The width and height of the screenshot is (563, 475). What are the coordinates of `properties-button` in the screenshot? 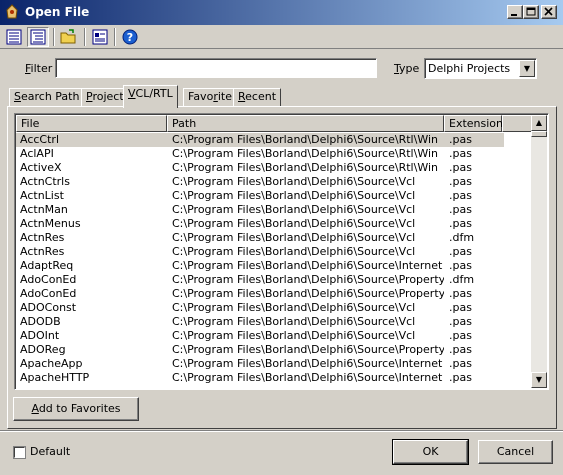 It's located at (100, 37).